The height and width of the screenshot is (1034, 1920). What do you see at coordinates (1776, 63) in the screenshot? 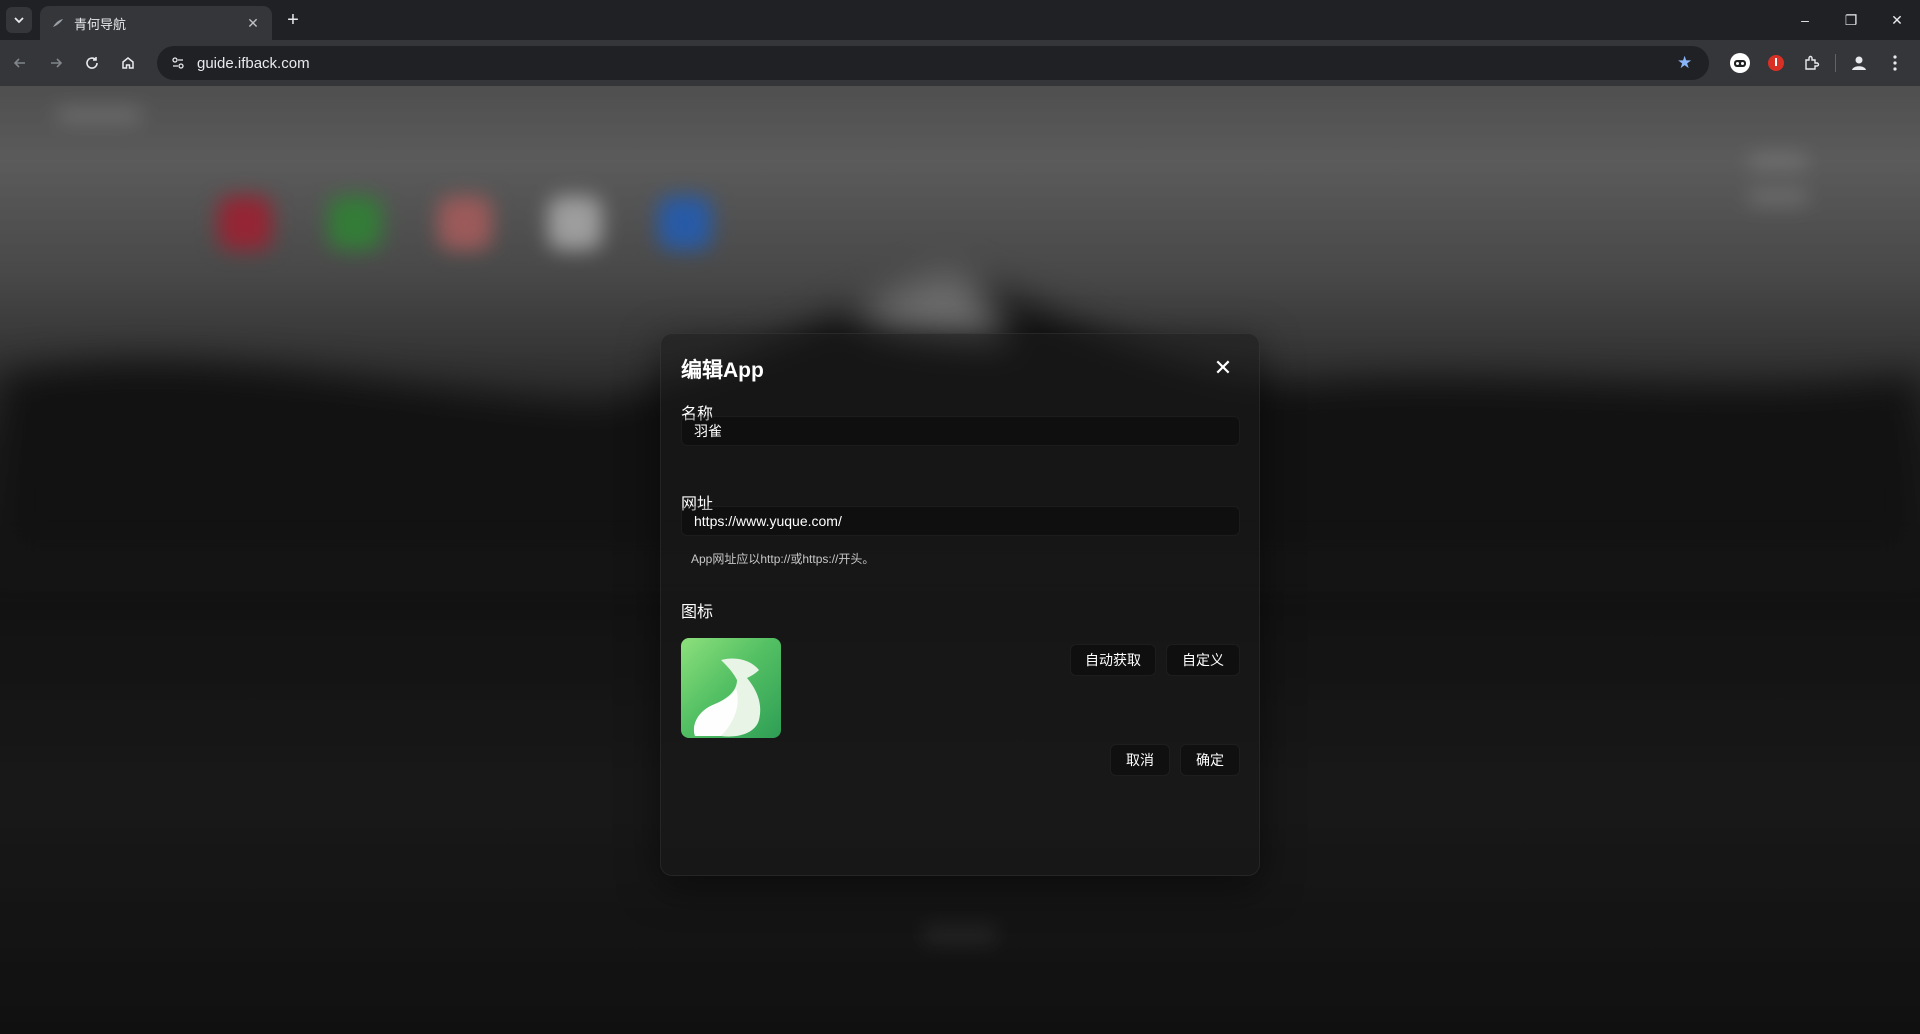
I see `extension-red-icon` at bounding box center [1776, 63].